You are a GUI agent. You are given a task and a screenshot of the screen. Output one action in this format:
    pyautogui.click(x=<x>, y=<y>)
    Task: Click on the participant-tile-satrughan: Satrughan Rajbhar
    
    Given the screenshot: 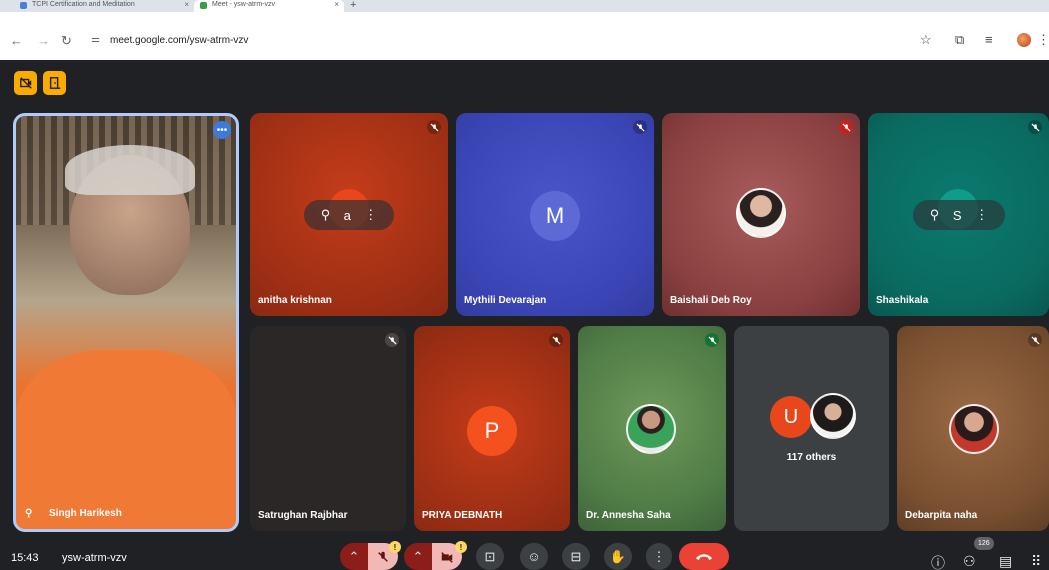 What is the action you would take?
    pyautogui.click(x=328, y=428)
    